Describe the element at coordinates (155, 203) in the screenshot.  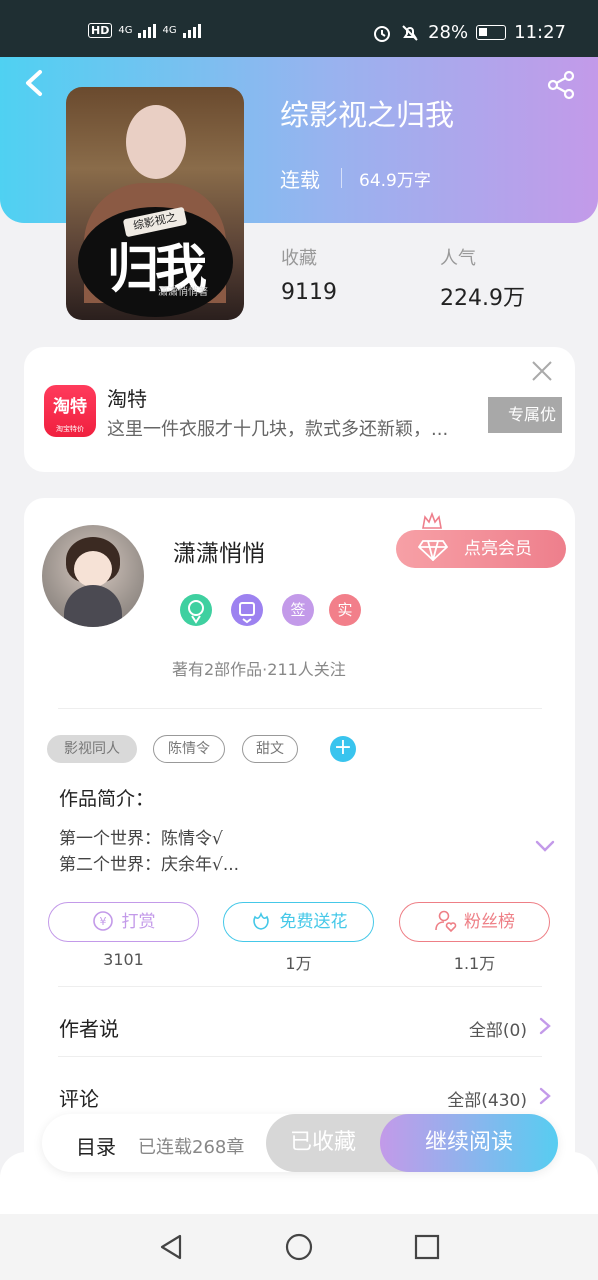
I see `book-cover: 综影视之 归我 潇潇悄悄著` at that location.